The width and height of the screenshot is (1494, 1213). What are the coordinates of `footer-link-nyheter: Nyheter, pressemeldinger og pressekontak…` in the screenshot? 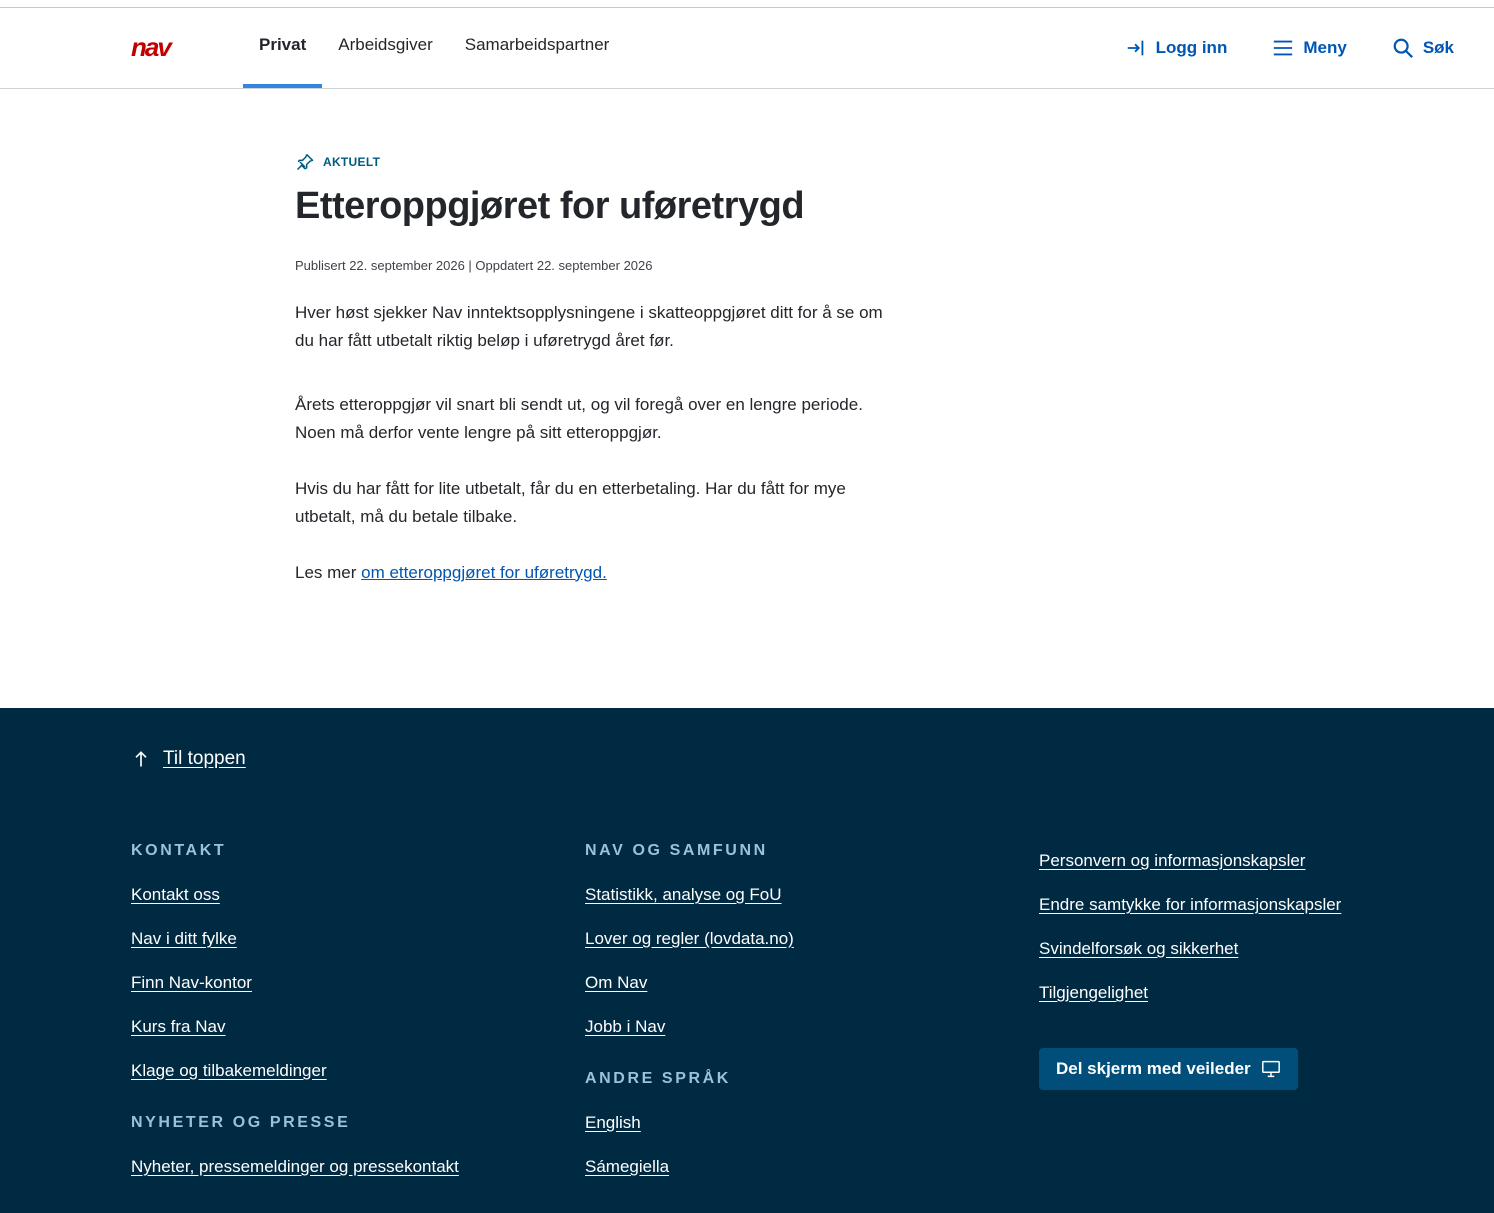 It's located at (295, 1177).